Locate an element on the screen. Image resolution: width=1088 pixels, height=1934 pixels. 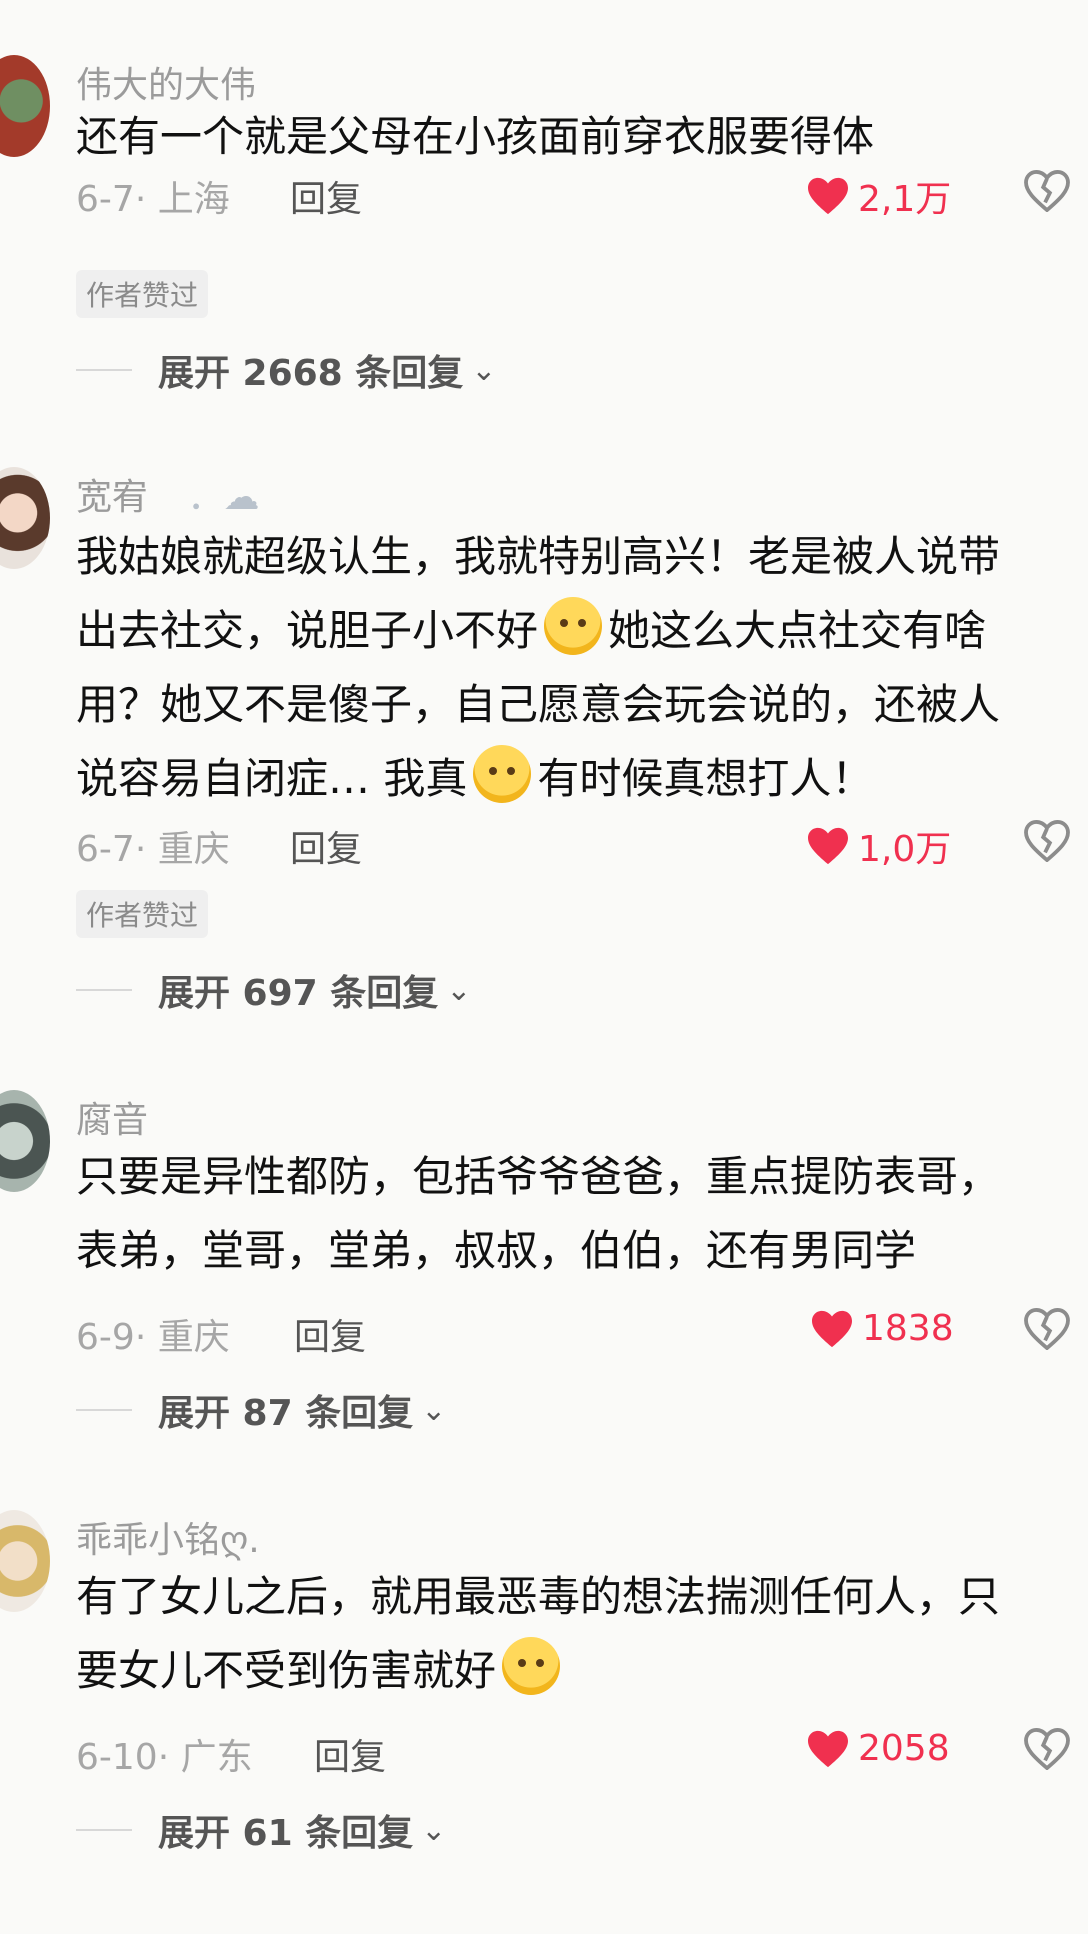
comment-text-line: 还有一个就是父母在小孩面前穿衣服要得体 is located at coordinates (475, 136).